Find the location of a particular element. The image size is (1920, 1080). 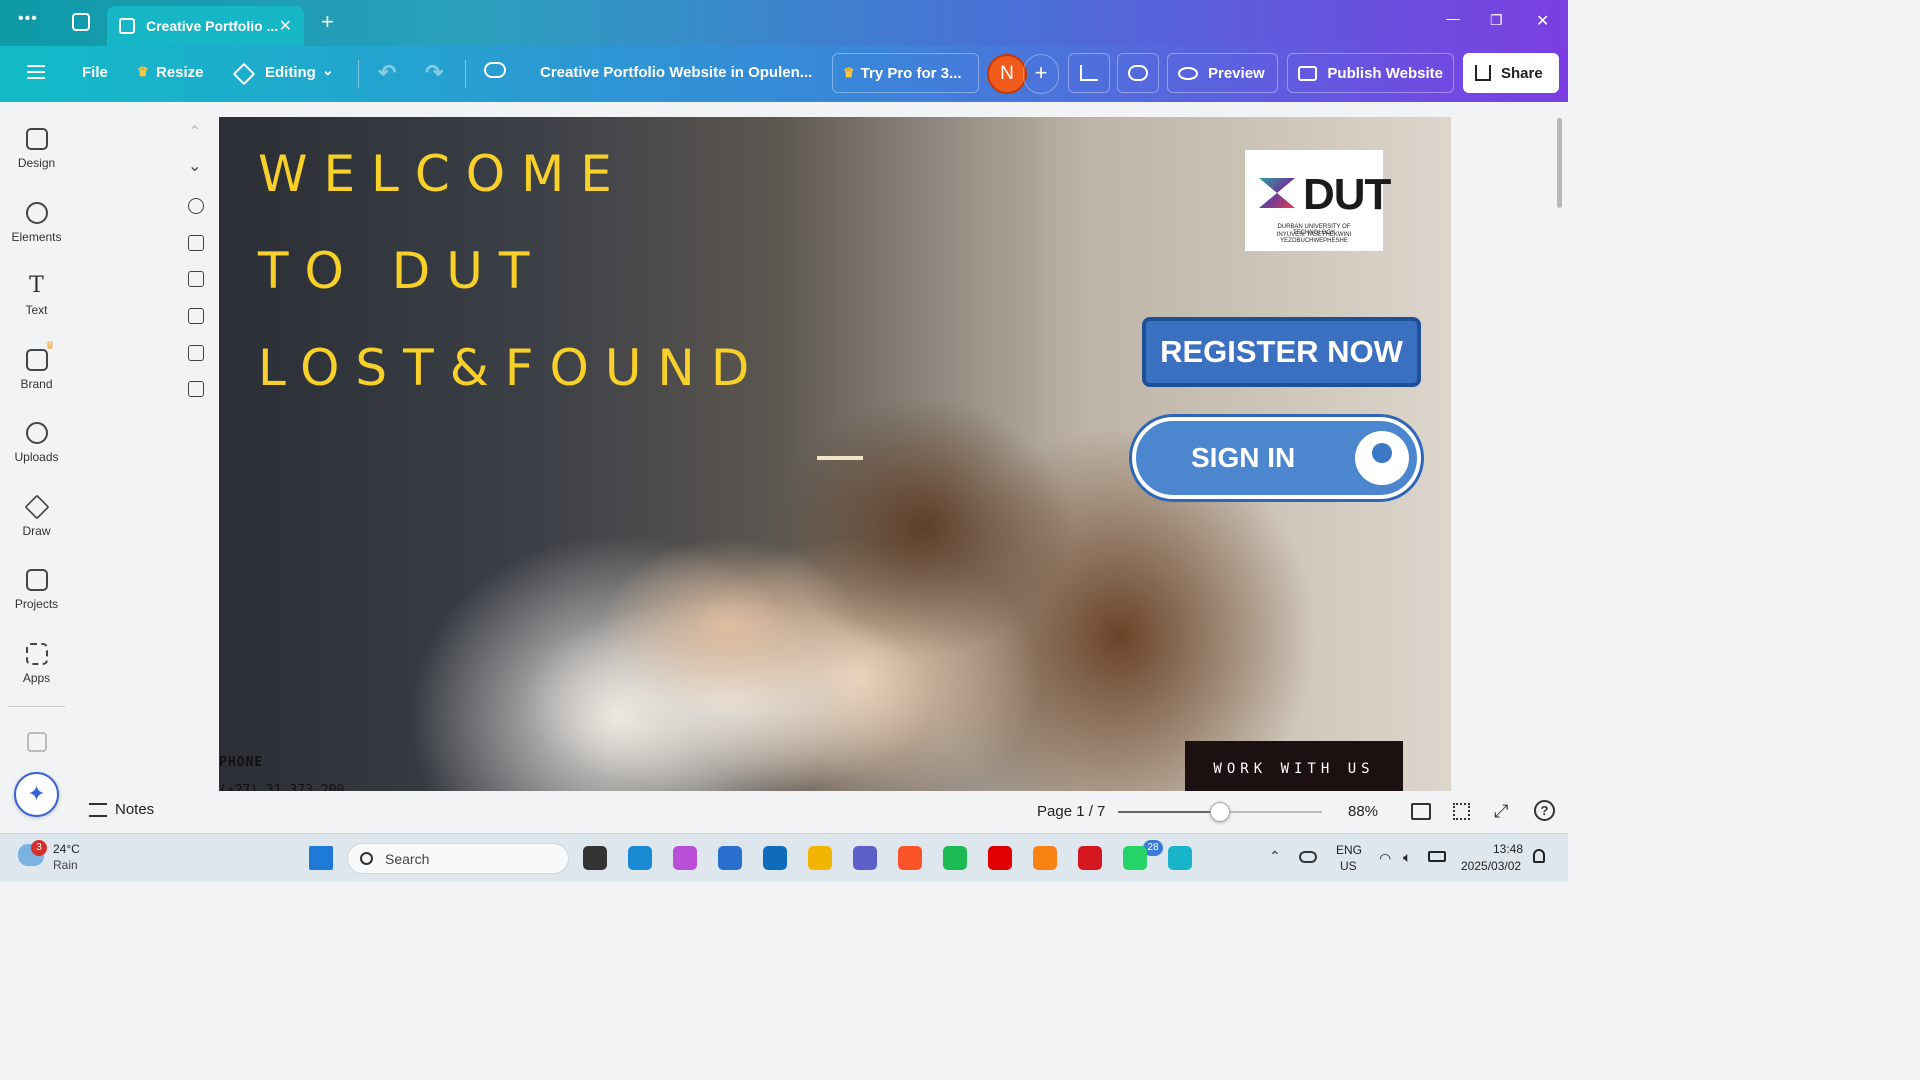

sign-in-button: SIGN IN is located at coordinates (1276, 458).